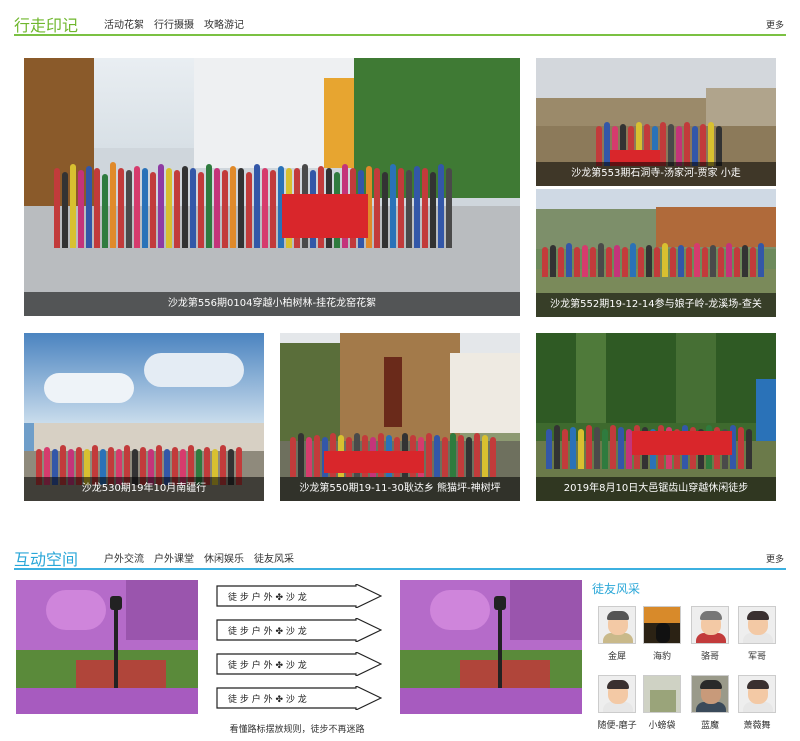 The height and width of the screenshot is (741, 800). Describe the element at coordinates (174, 557) in the screenshot. I see `tab-outdoor-class: 户外课堂` at that location.